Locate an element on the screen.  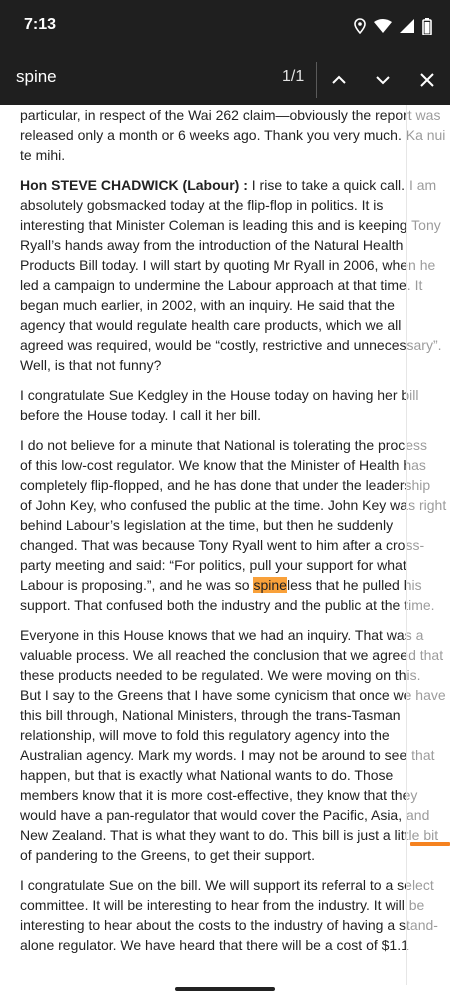
find-query-input: spine is located at coordinates (36, 77).